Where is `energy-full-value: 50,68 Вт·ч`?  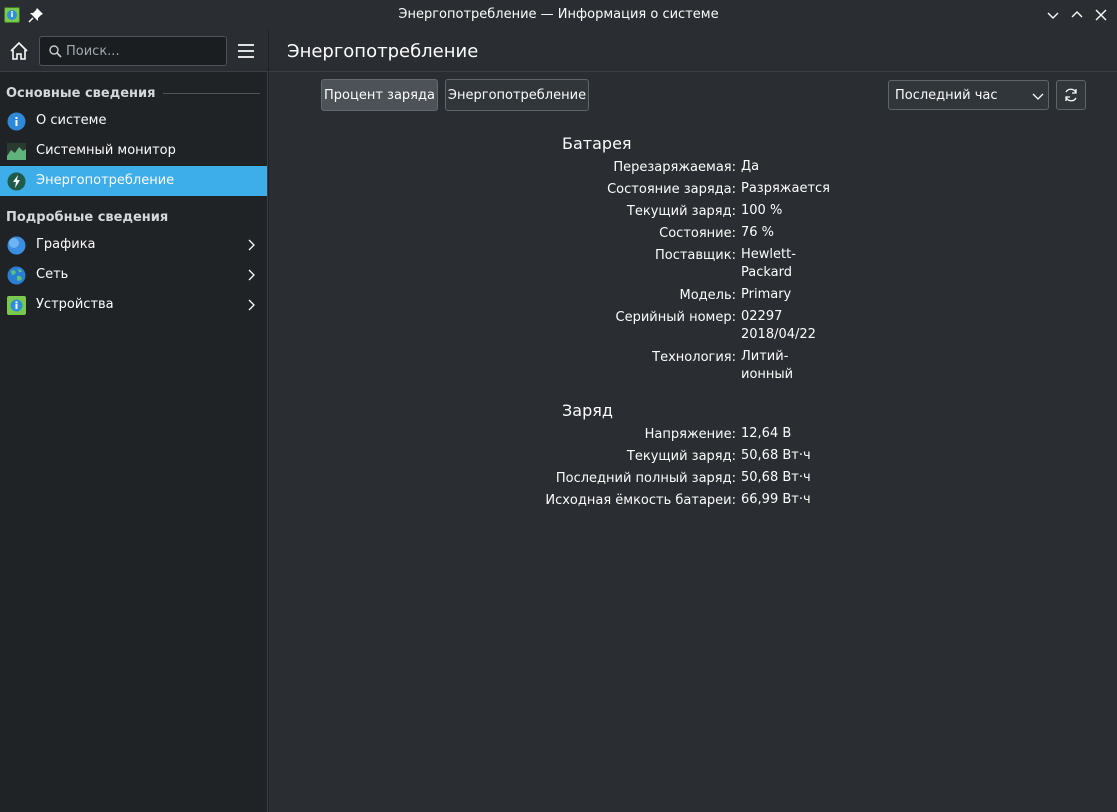 energy-full-value: 50,68 Вт·ч is located at coordinates (776, 477).